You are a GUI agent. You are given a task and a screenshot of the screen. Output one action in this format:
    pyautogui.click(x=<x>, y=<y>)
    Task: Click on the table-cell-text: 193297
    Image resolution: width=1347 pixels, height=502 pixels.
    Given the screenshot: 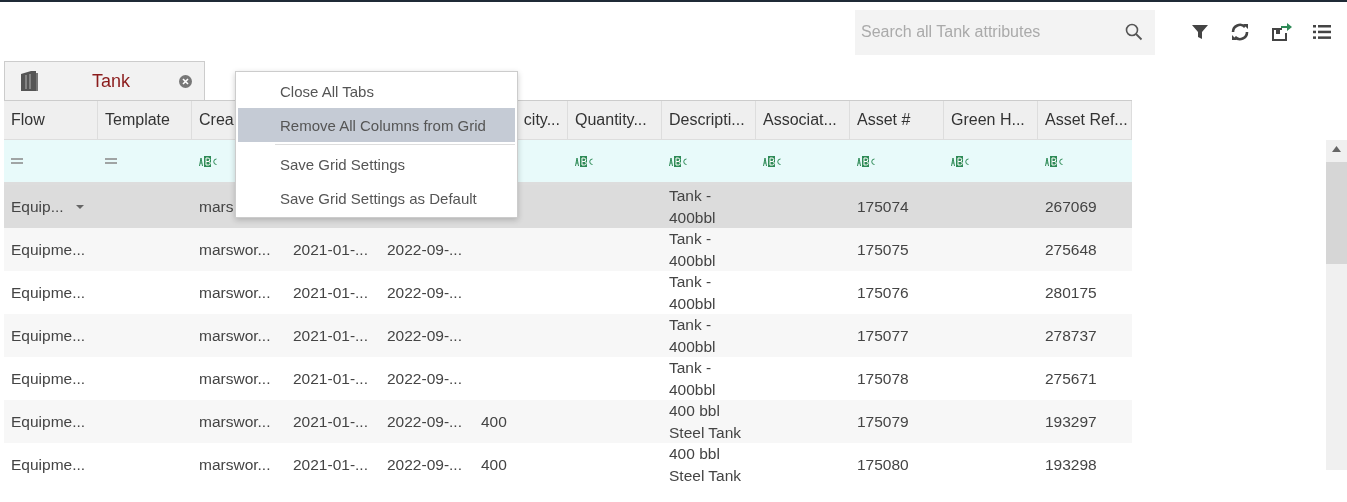 What is the action you would take?
    pyautogui.click(x=1071, y=421)
    